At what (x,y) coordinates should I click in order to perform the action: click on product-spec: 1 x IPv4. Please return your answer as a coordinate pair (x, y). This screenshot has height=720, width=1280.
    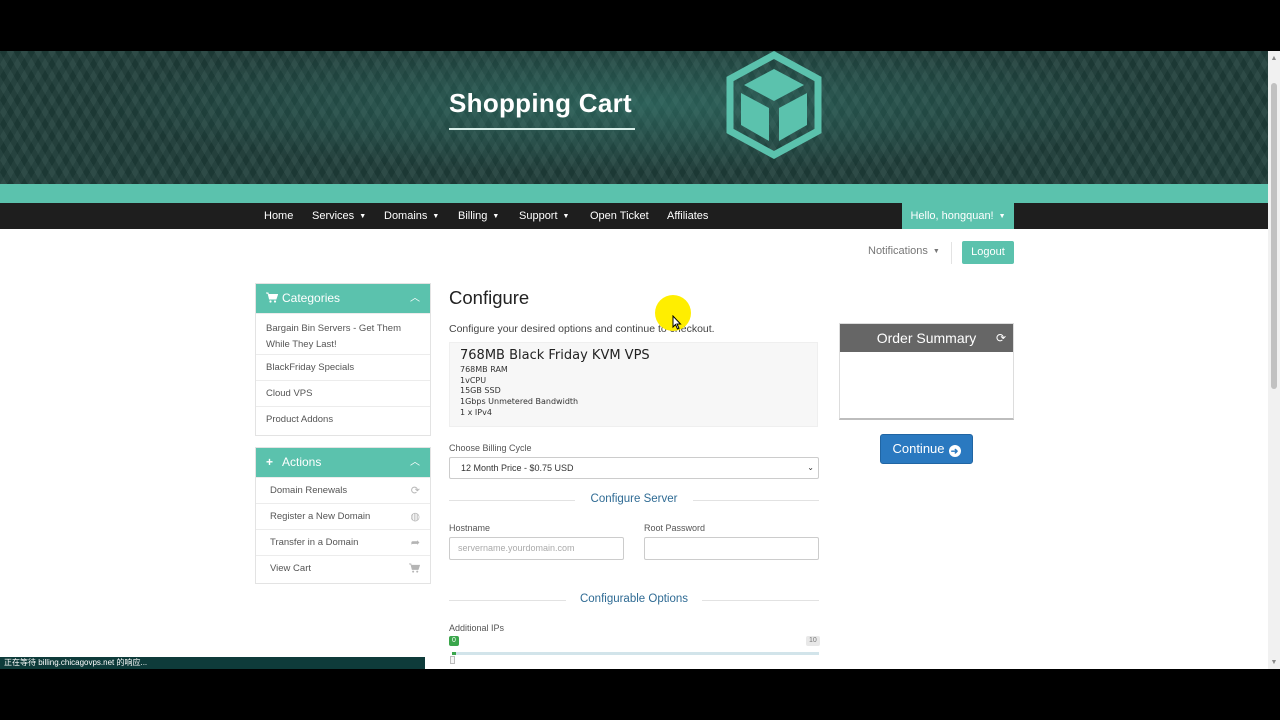
    Looking at the image, I should click on (476, 412).